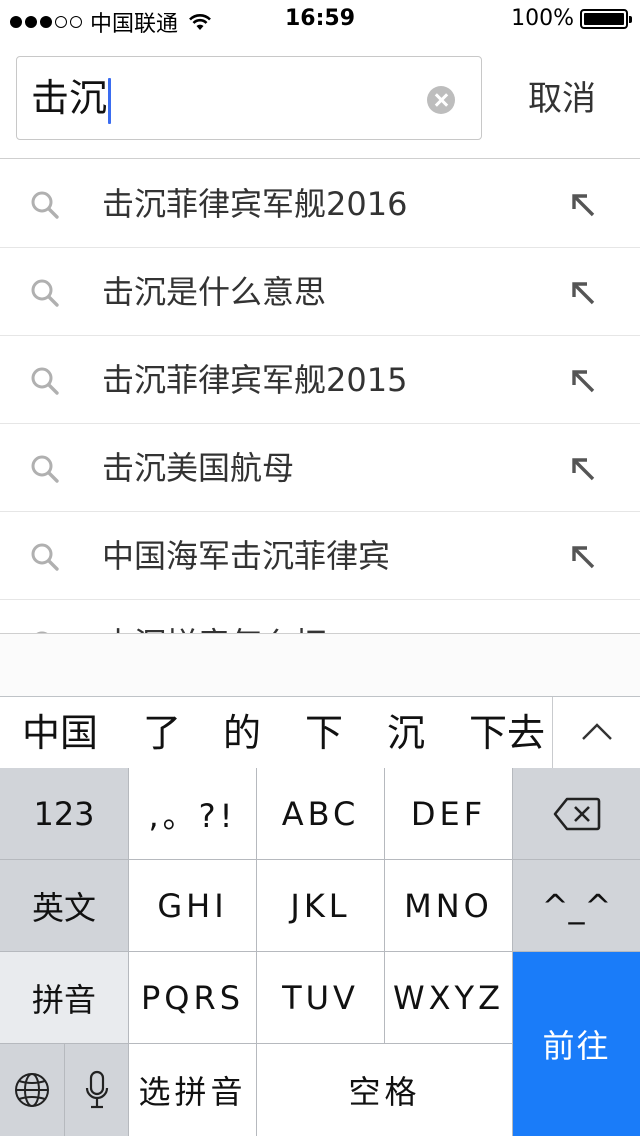 The width and height of the screenshot is (640, 1136). I want to click on numbers-key: 123, so click(64, 814).